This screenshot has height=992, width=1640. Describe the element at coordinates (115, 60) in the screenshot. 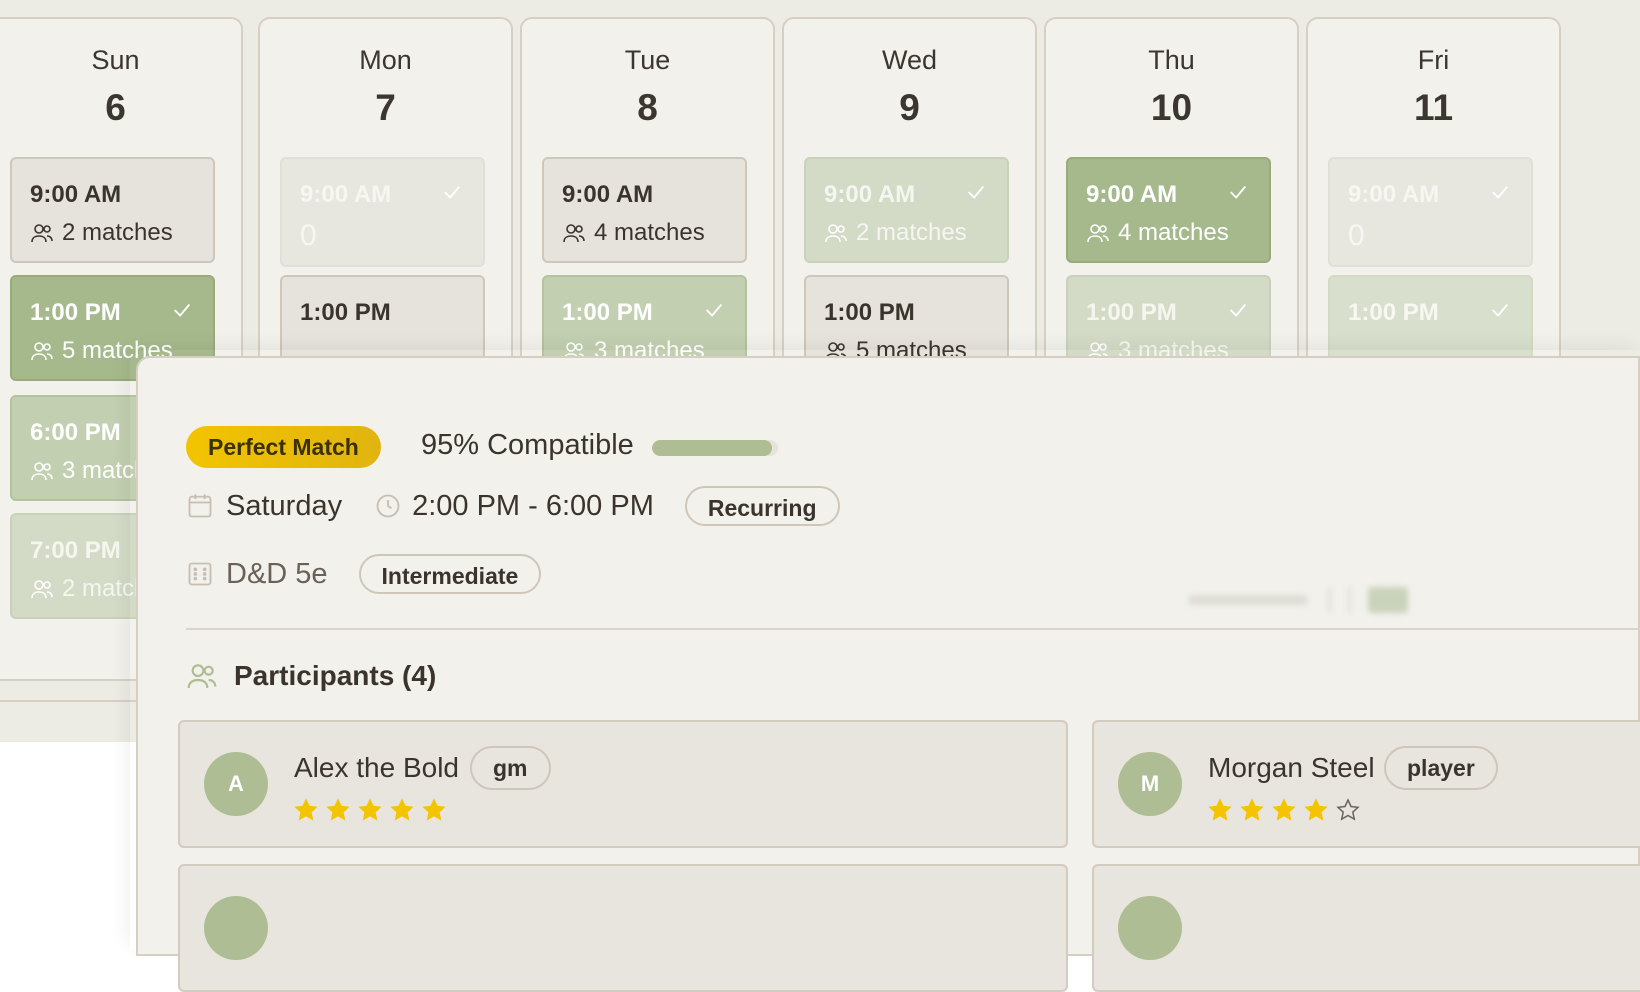

I see `day-name: Sun` at that location.